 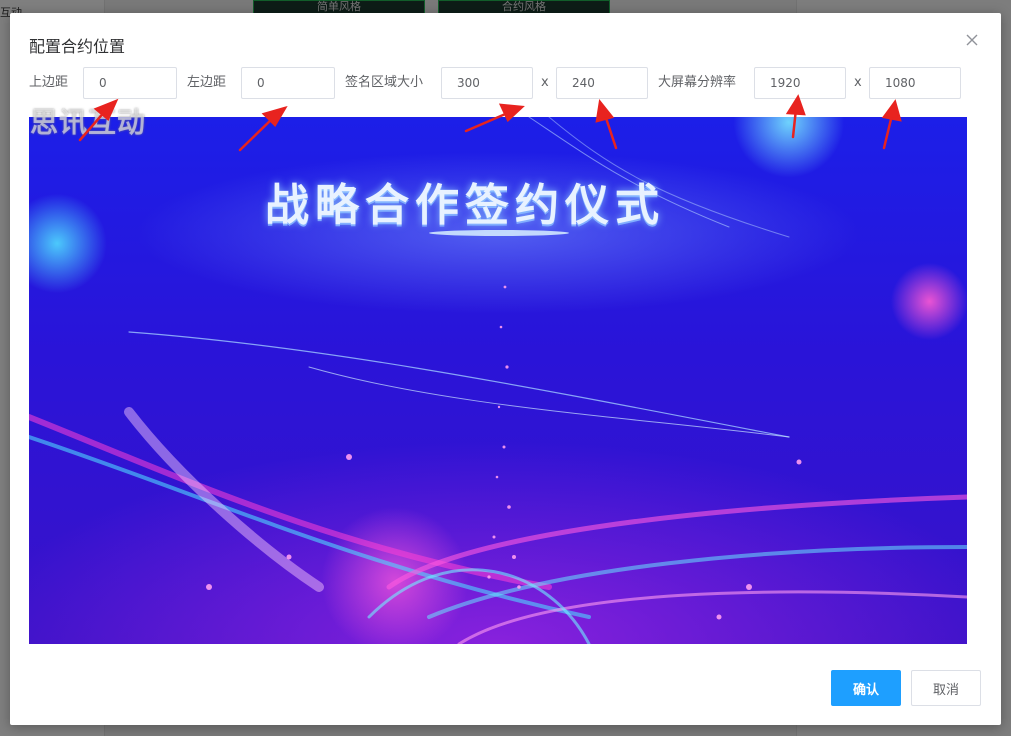 What do you see at coordinates (866, 688) in the screenshot?
I see `confirm-button: 确认` at bounding box center [866, 688].